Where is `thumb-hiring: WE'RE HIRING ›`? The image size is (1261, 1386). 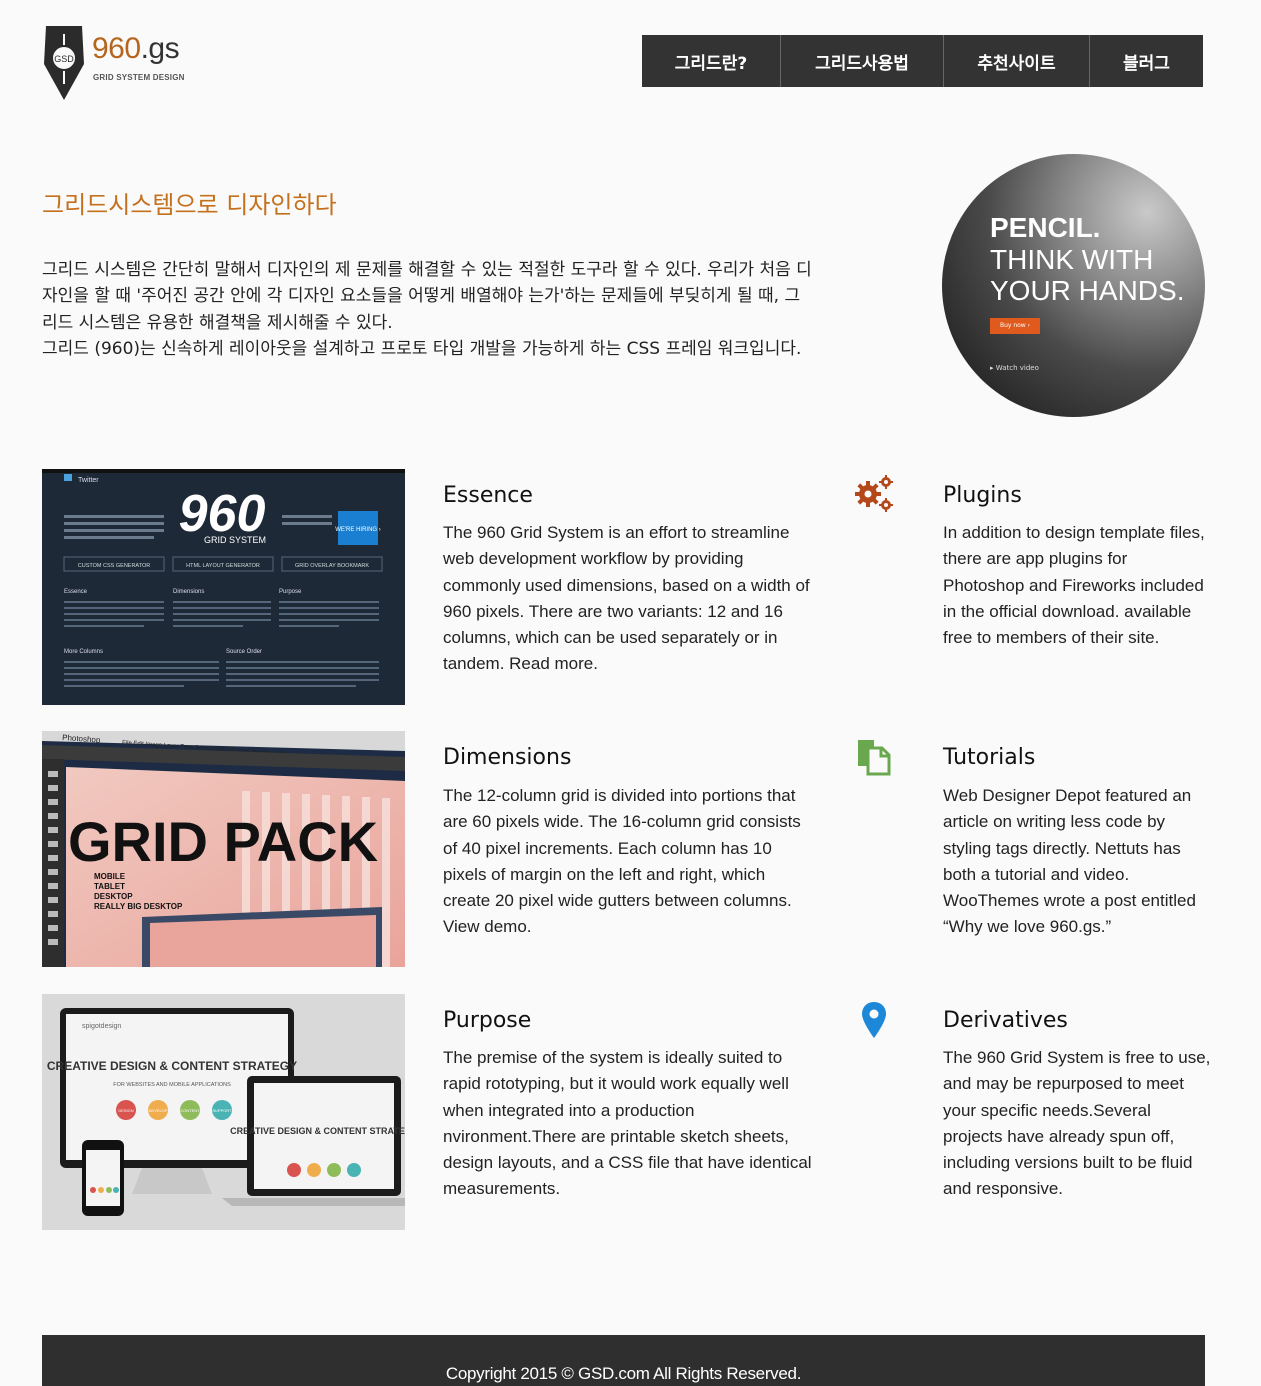 thumb-hiring: WE'RE HIRING › is located at coordinates (357, 530).